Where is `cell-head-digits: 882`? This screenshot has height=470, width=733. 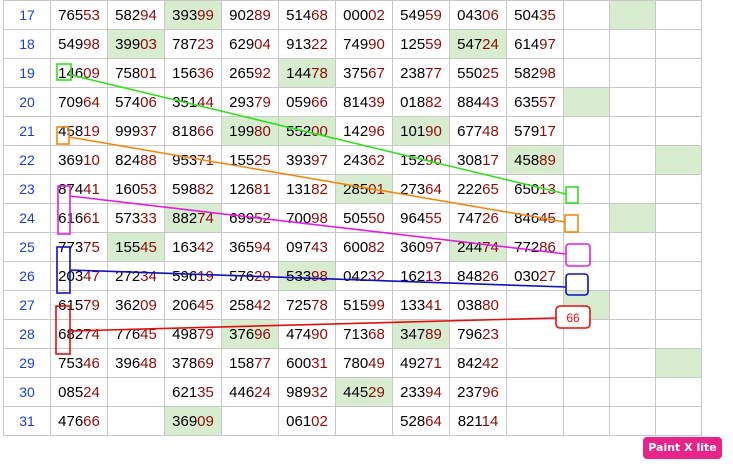
cell-head-digits: 882 is located at coordinates (185, 218).